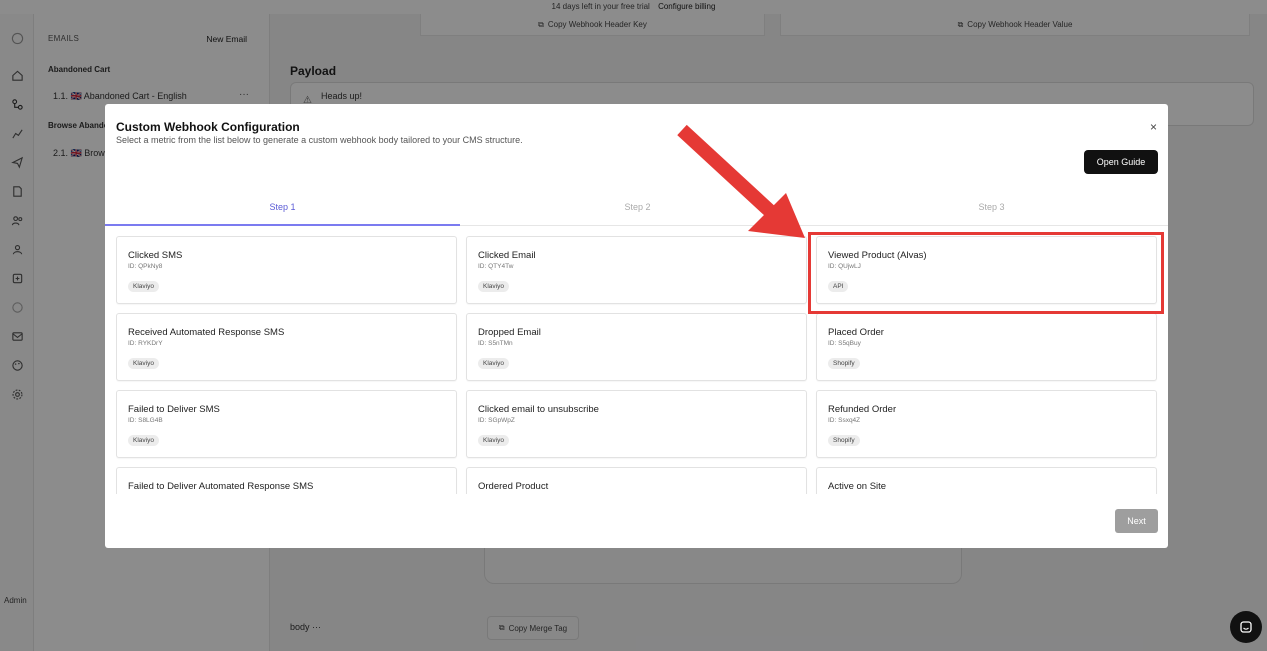 This screenshot has width=1267, height=651. I want to click on metric-name: Clicked Email, so click(507, 255).